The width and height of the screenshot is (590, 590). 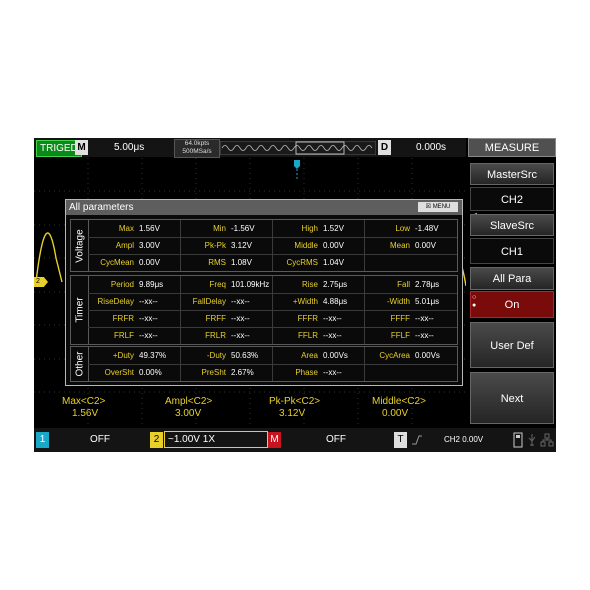 I want to click on ch2-chip: 2, so click(x=156, y=440).